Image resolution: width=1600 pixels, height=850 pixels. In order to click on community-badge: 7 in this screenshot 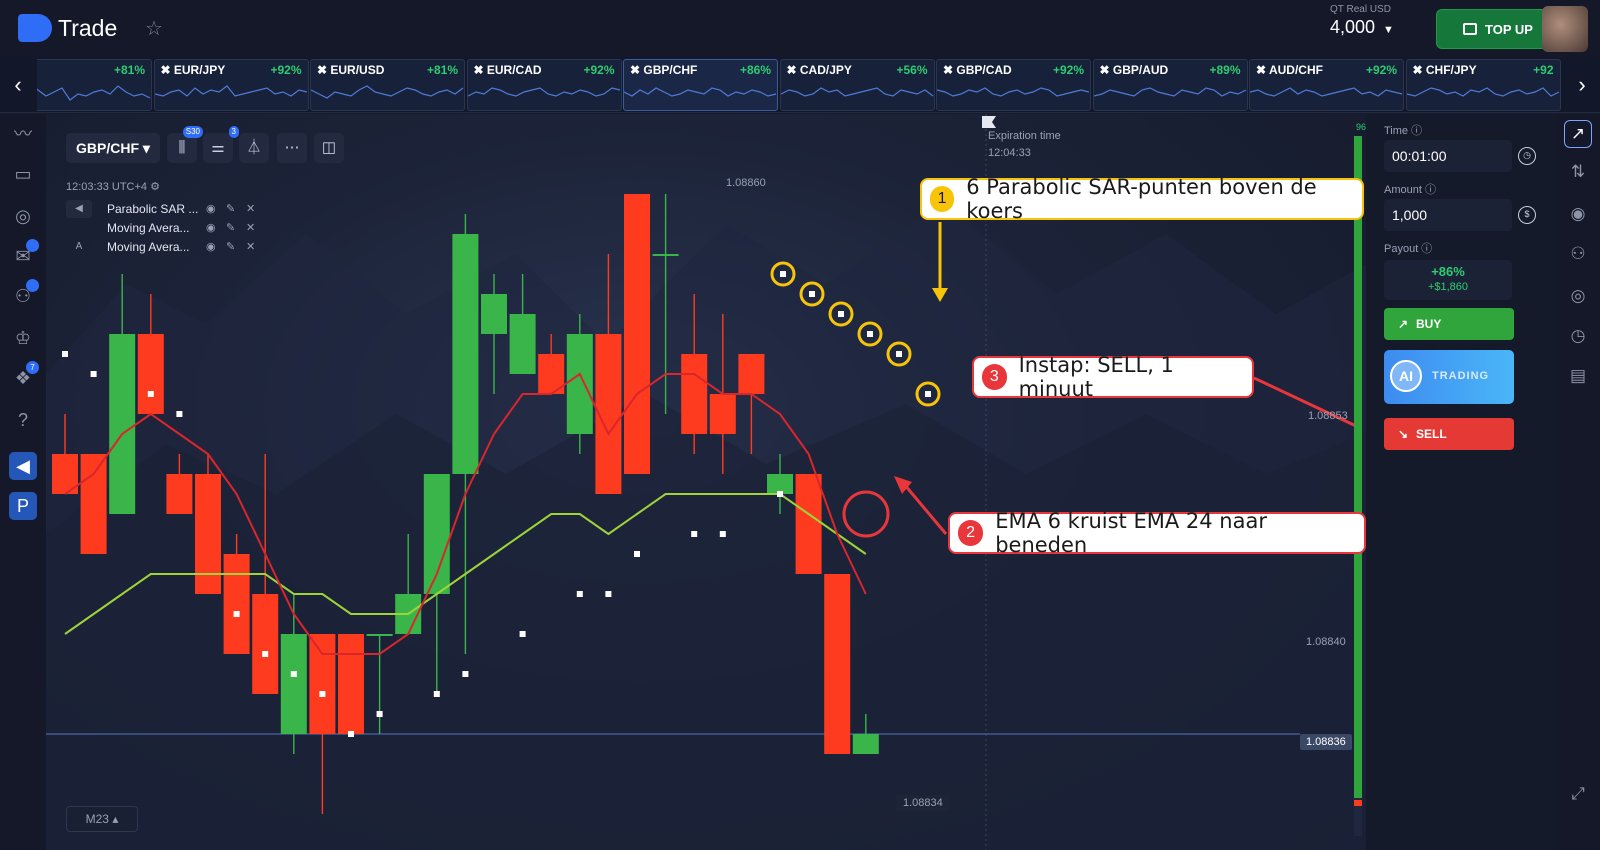, I will do `click(32, 367)`.